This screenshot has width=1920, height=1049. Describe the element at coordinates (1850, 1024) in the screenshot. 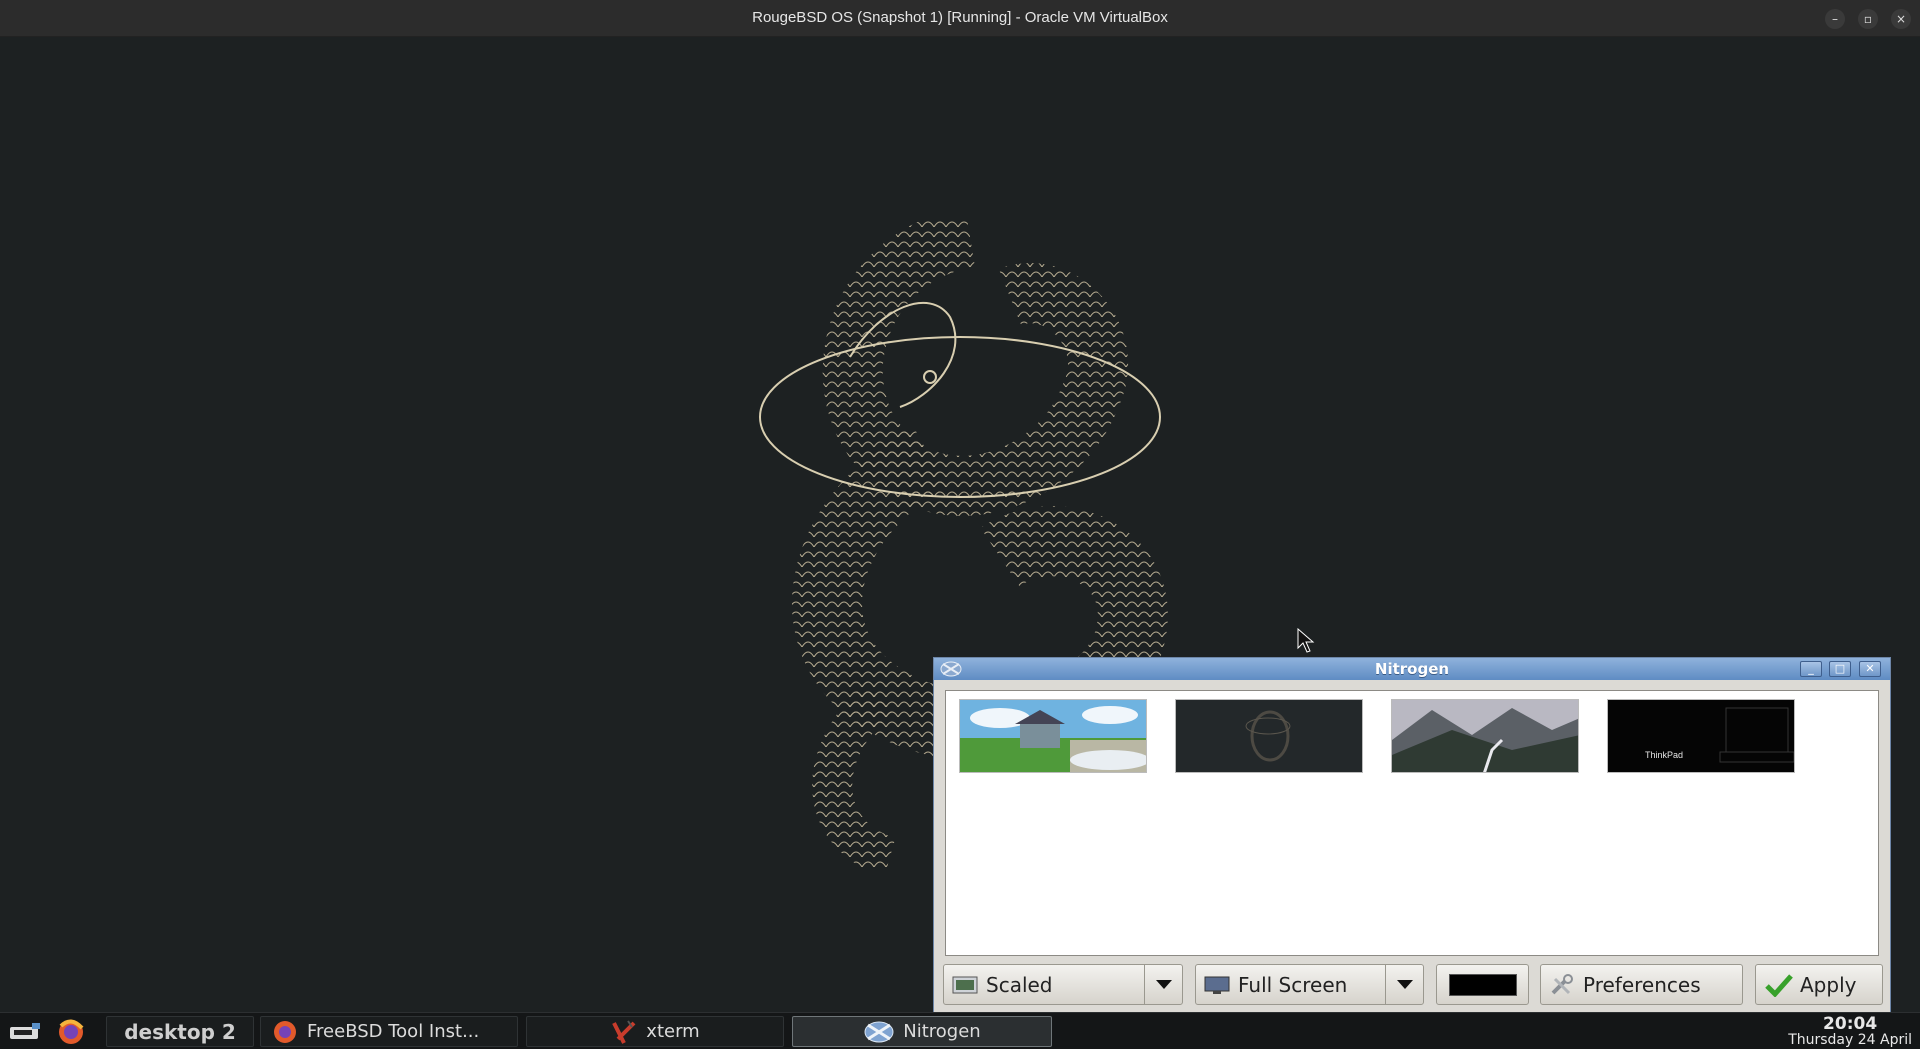

I see `clock-time: 20:04` at that location.